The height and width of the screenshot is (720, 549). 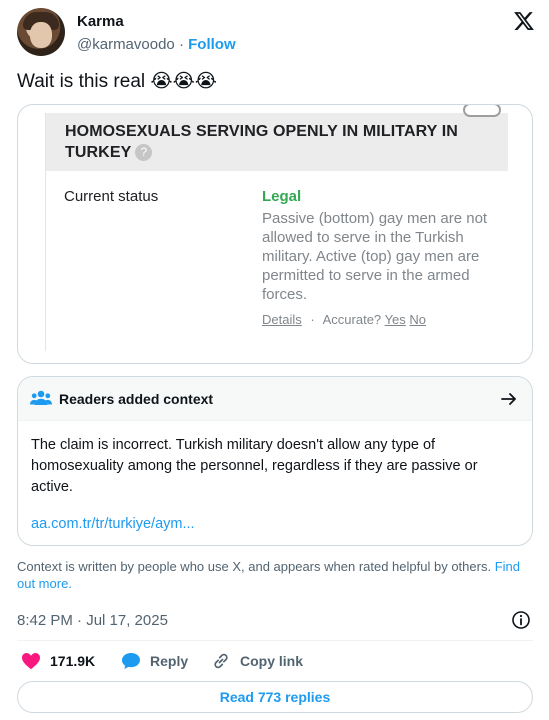 I want to click on tweet-text: Wait is this real 😭😭😭, so click(x=117, y=81).